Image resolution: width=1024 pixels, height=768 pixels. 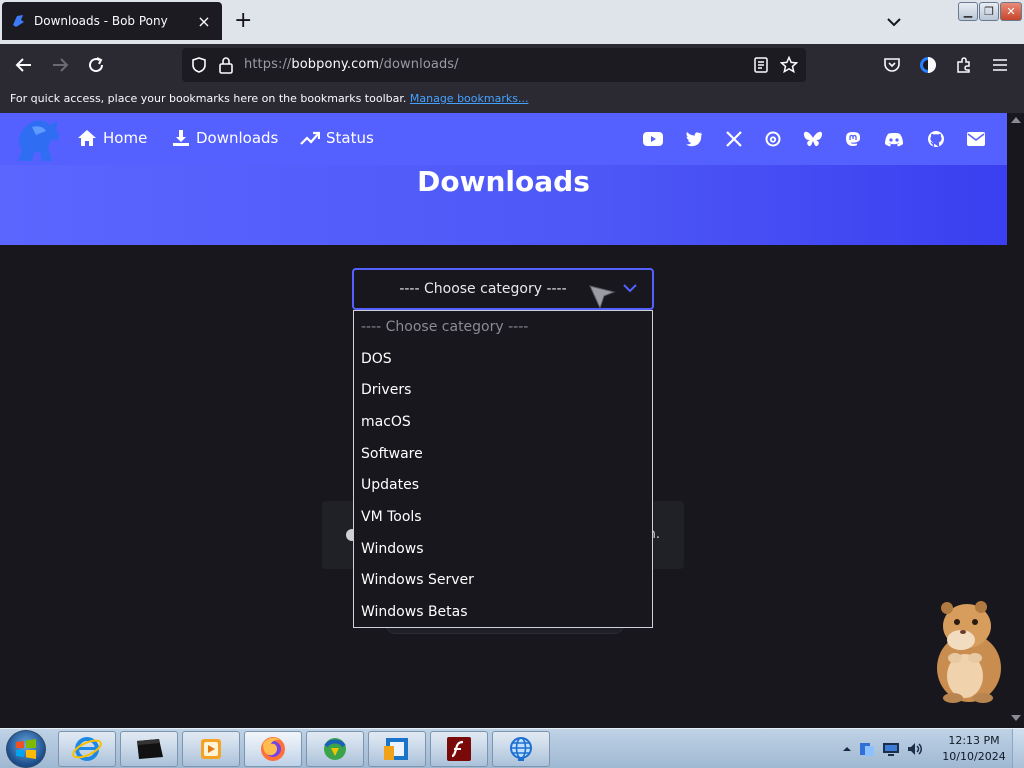 What do you see at coordinates (813, 139) in the screenshot?
I see `bluesky-icon` at bounding box center [813, 139].